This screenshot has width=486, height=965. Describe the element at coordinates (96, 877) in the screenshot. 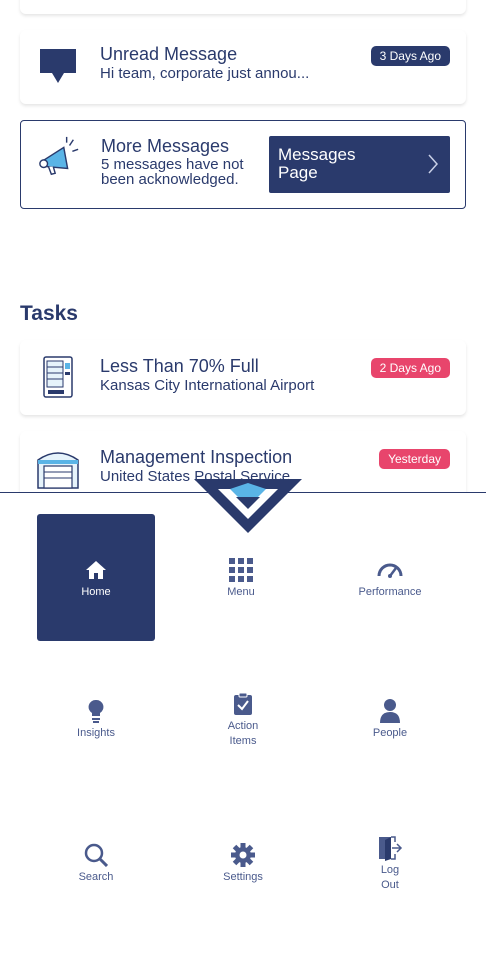

I see `nav-label: Search` at that location.